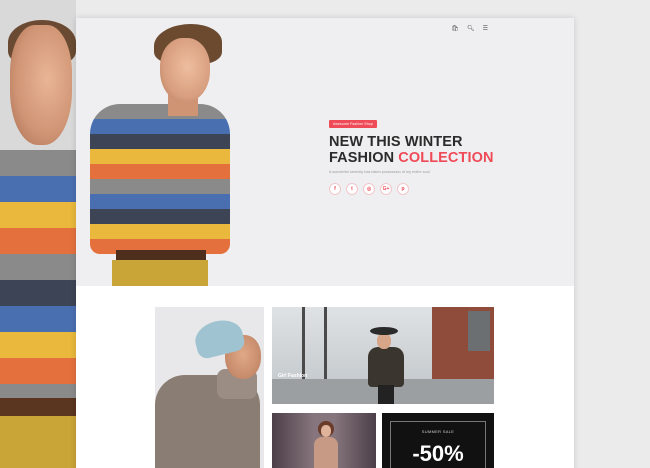  Describe the element at coordinates (396, 142) in the screenshot. I see `headline-line-1: NEW THIS WINTER` at that location.